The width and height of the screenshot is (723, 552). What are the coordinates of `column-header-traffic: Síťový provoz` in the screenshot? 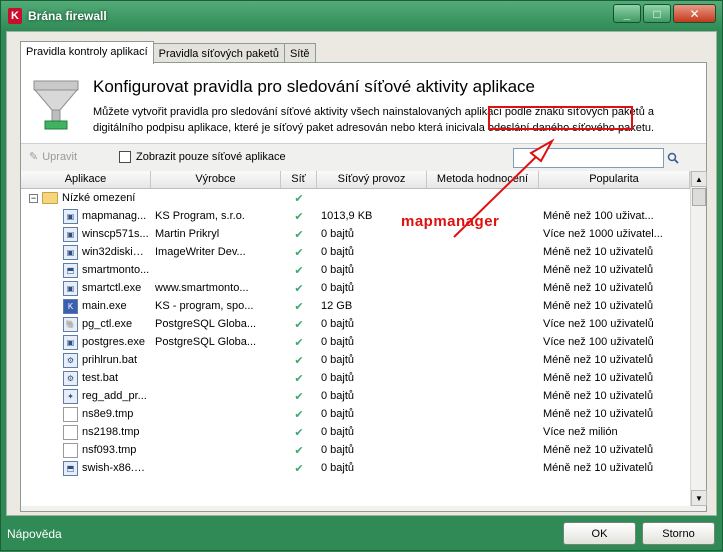 It's located at (372, 179).